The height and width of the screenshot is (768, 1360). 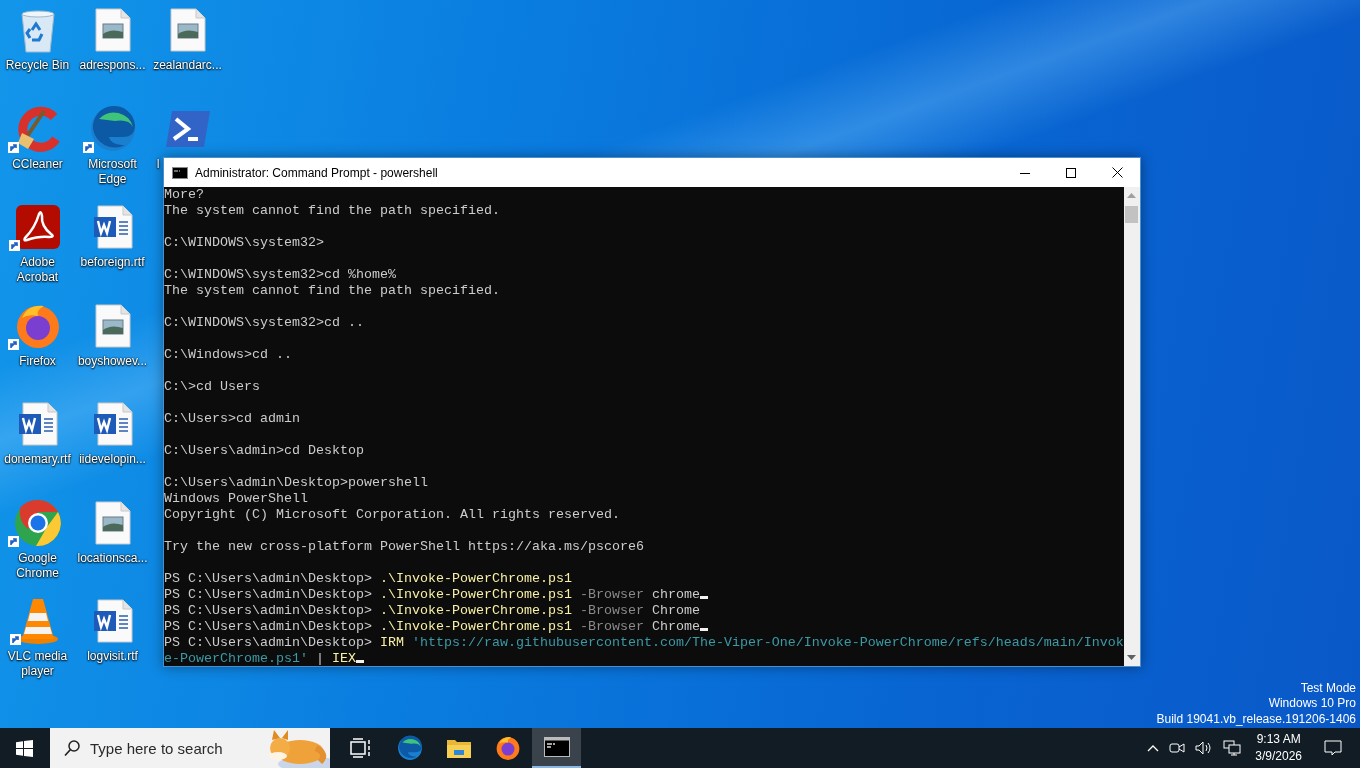 I want to click on console-line: More?, so click(x=184, y=194).